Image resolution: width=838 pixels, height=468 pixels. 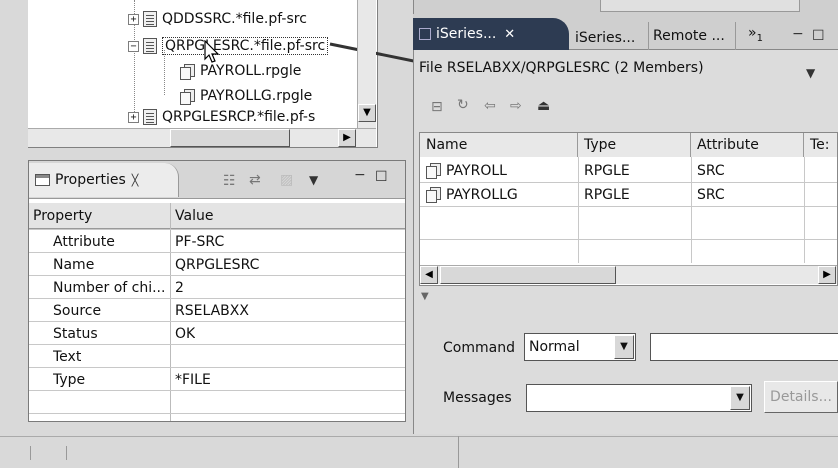 I want to click on cell-name: PAYROLLG, so click(x=482, y=194).